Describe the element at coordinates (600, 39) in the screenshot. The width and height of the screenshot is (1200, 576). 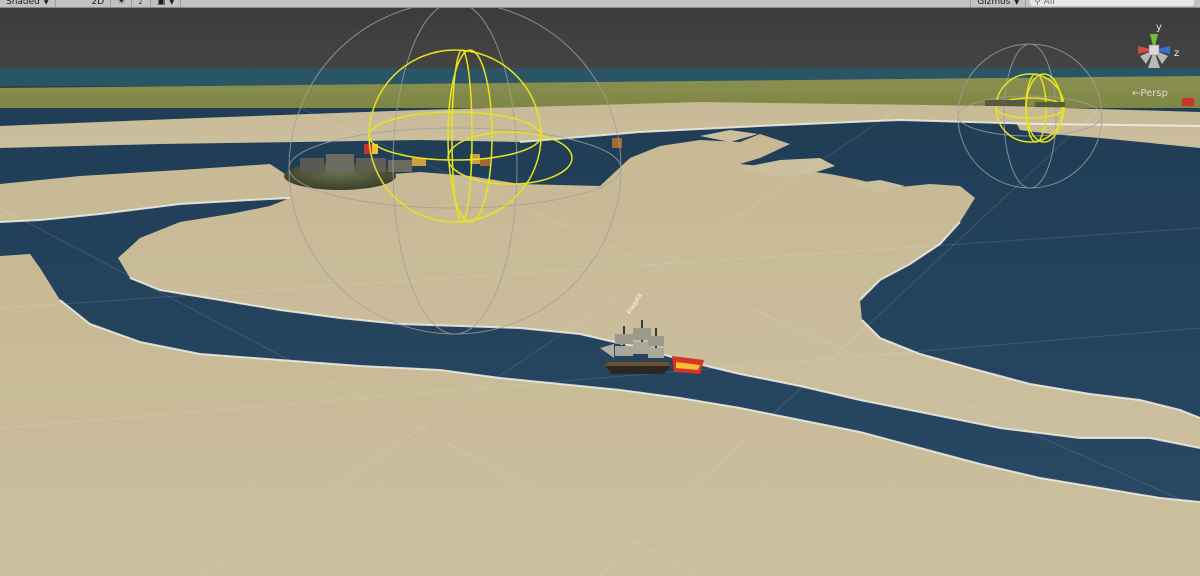
I see `sky` at that location.